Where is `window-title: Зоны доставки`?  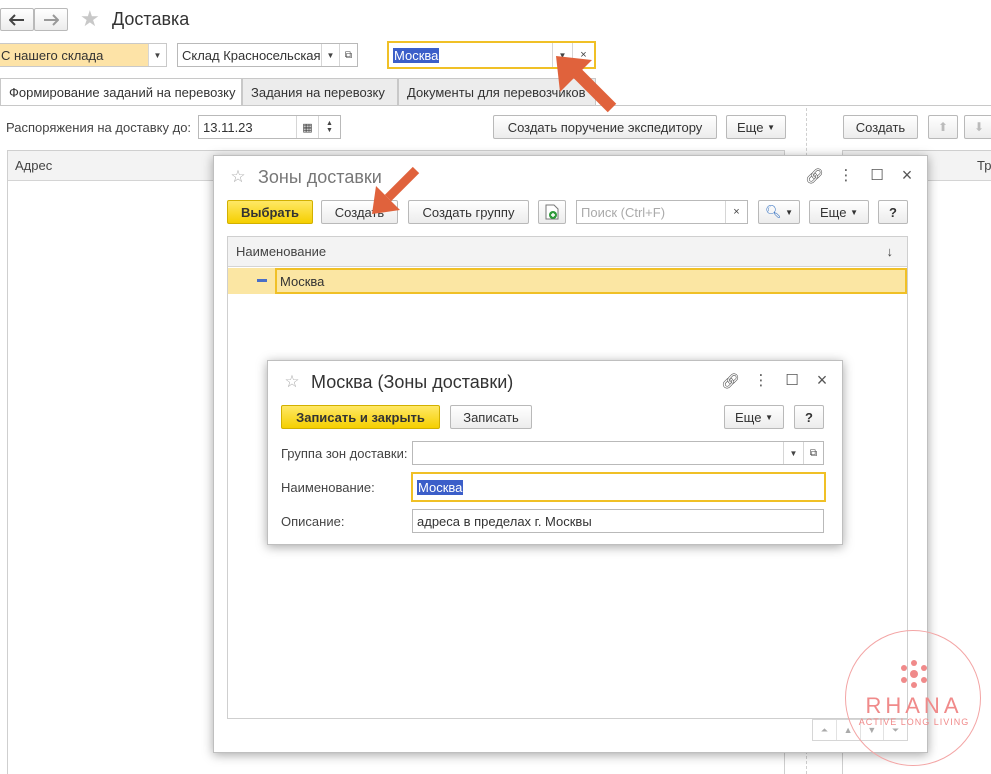
window-title: Зоны доставки is located at coordinates (320, 177).